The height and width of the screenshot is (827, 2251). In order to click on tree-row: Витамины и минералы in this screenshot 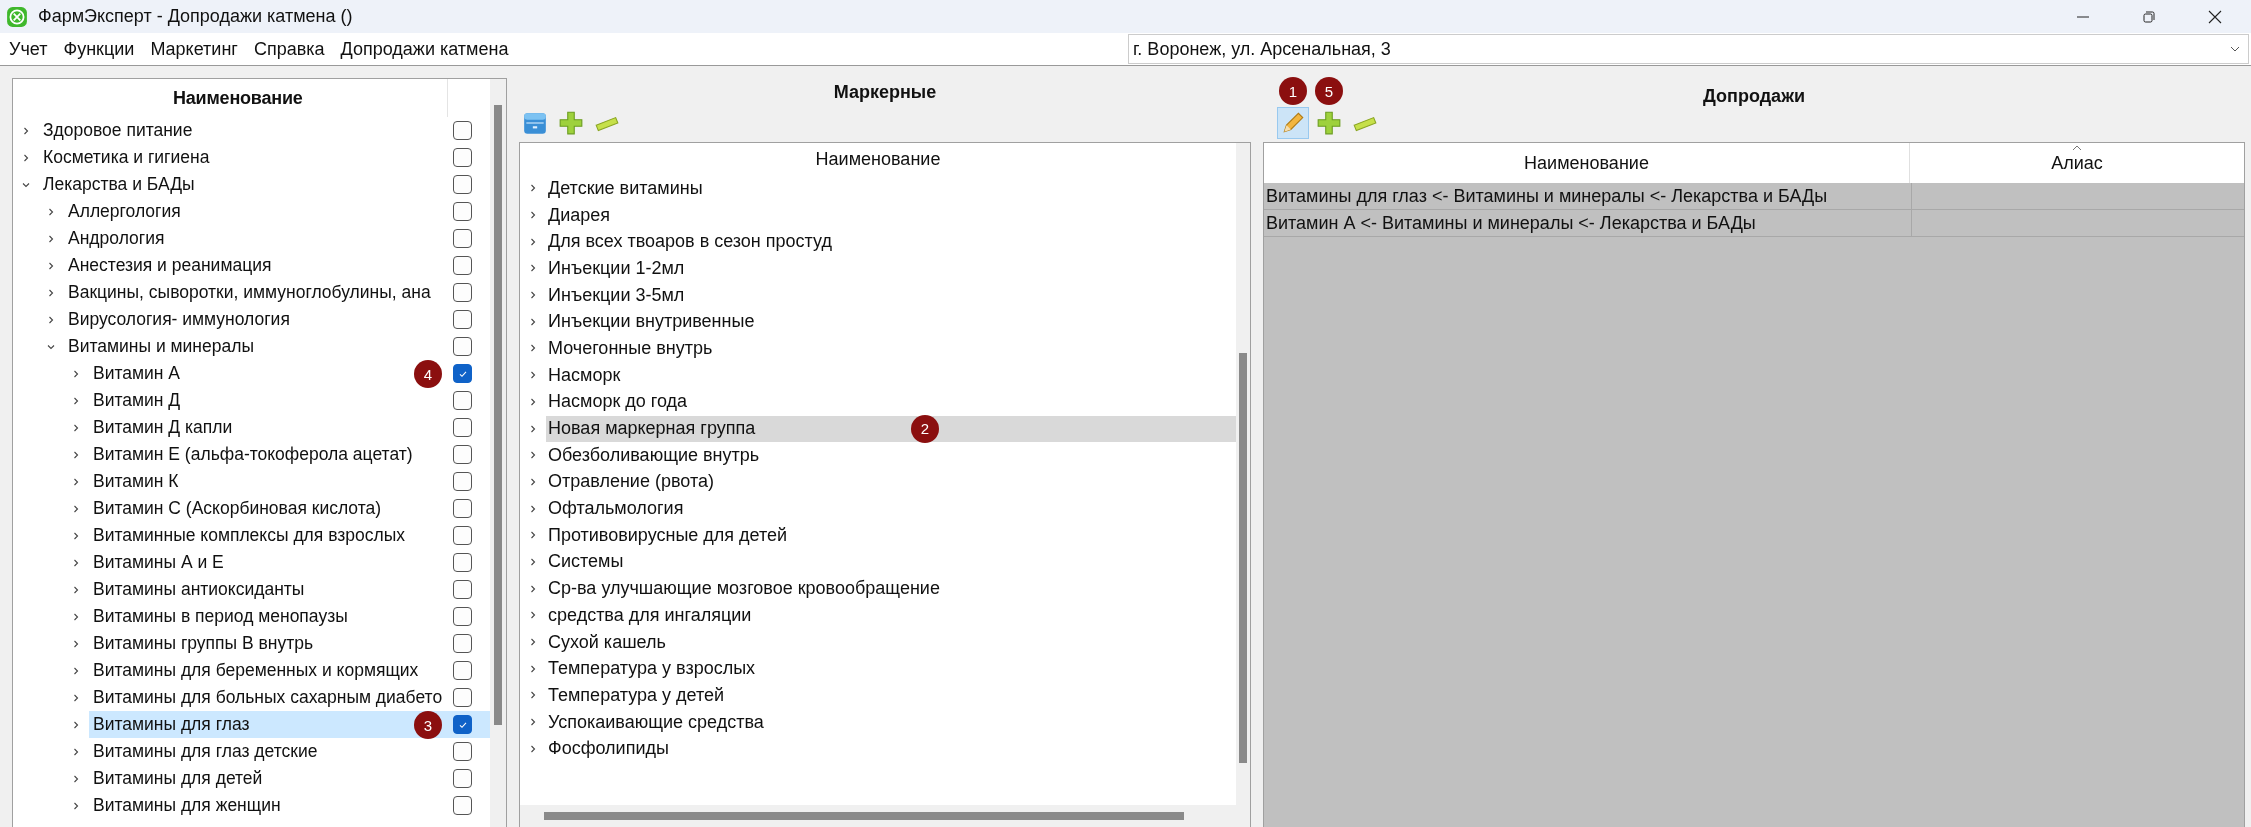, I will do `click(277, 346)`.